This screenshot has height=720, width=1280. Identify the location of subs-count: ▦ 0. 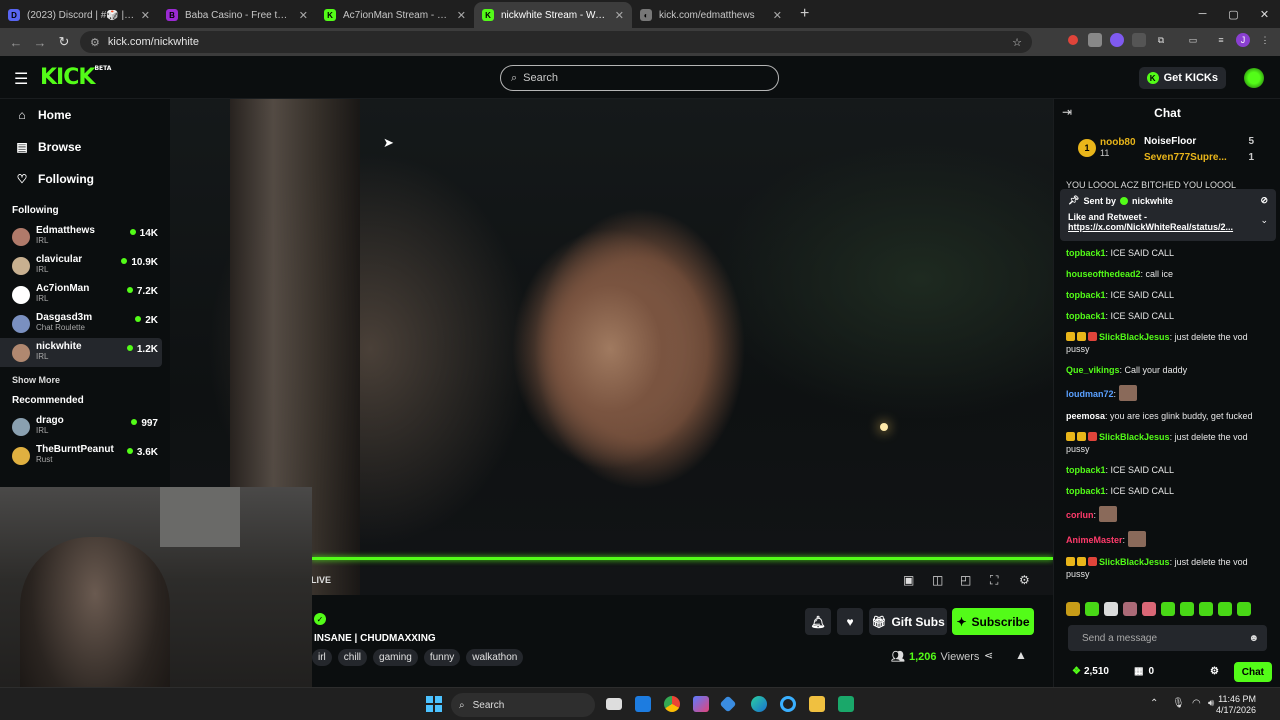
(1144, 671).